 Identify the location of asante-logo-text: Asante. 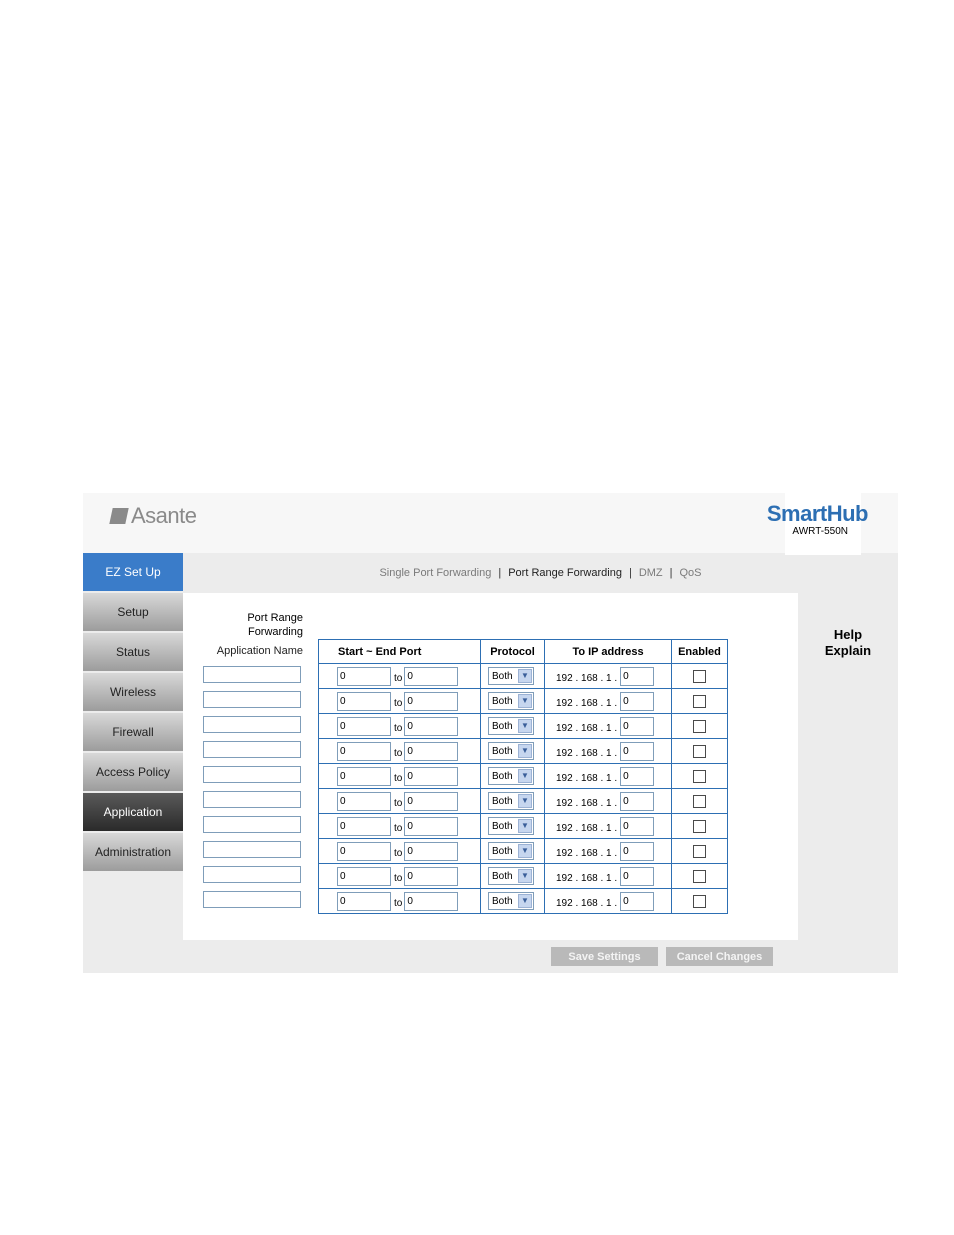
(164, 515).